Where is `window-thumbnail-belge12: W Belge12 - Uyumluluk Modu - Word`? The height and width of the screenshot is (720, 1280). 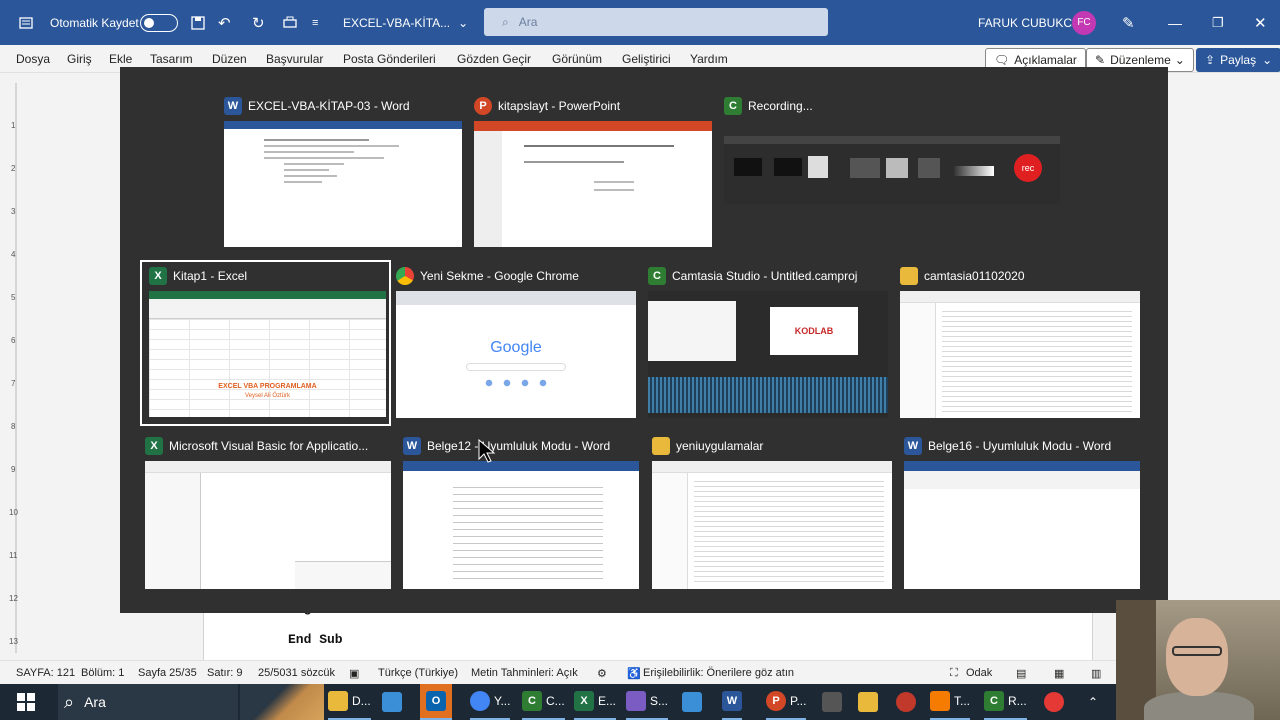
window-thumbnail-belge12: W Belge12 - Uyumluluk Modu - Word is located at coordinates (521, 512).